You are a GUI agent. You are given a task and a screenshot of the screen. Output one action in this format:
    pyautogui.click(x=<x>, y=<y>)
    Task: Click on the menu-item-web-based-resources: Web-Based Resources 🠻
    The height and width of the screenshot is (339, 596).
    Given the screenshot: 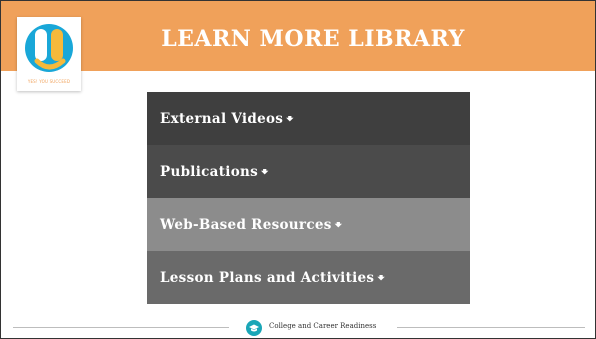 What is the action you would take?
    pyautogui.click(x=308, y=224)
    